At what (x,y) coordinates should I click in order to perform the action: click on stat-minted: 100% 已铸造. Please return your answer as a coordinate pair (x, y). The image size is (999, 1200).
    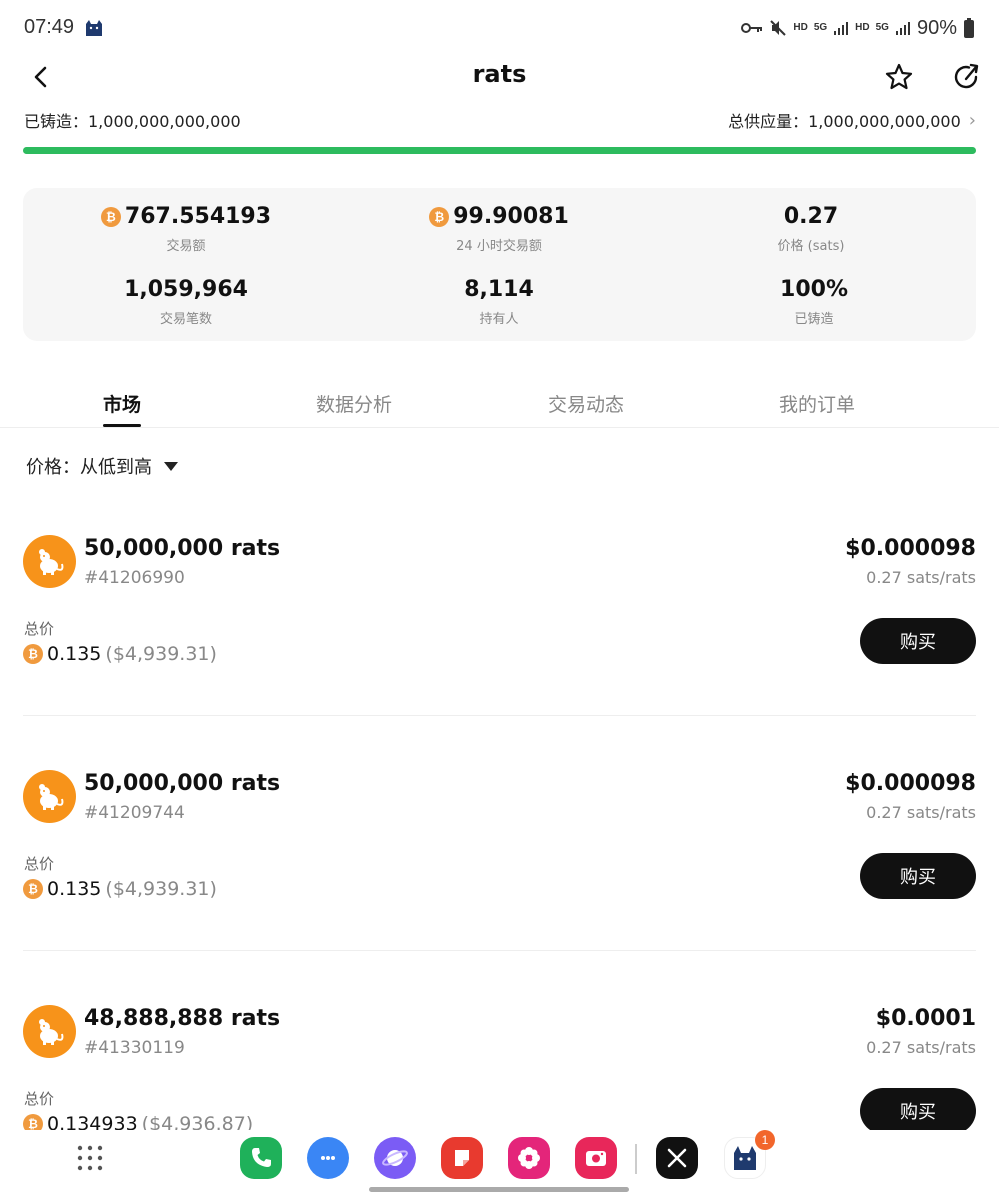
    Looking at the image, I should click on (814, 302).